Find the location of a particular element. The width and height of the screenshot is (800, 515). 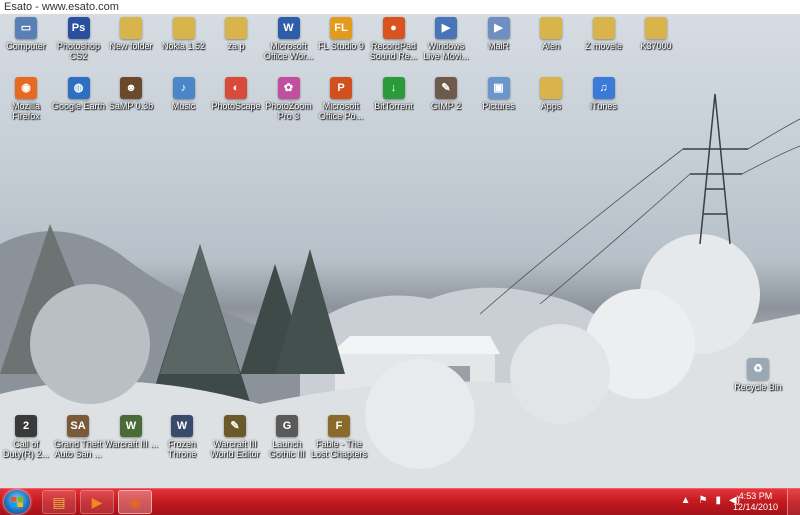

bittorrent-icon: ↓ is located at coordinates (393, 88).